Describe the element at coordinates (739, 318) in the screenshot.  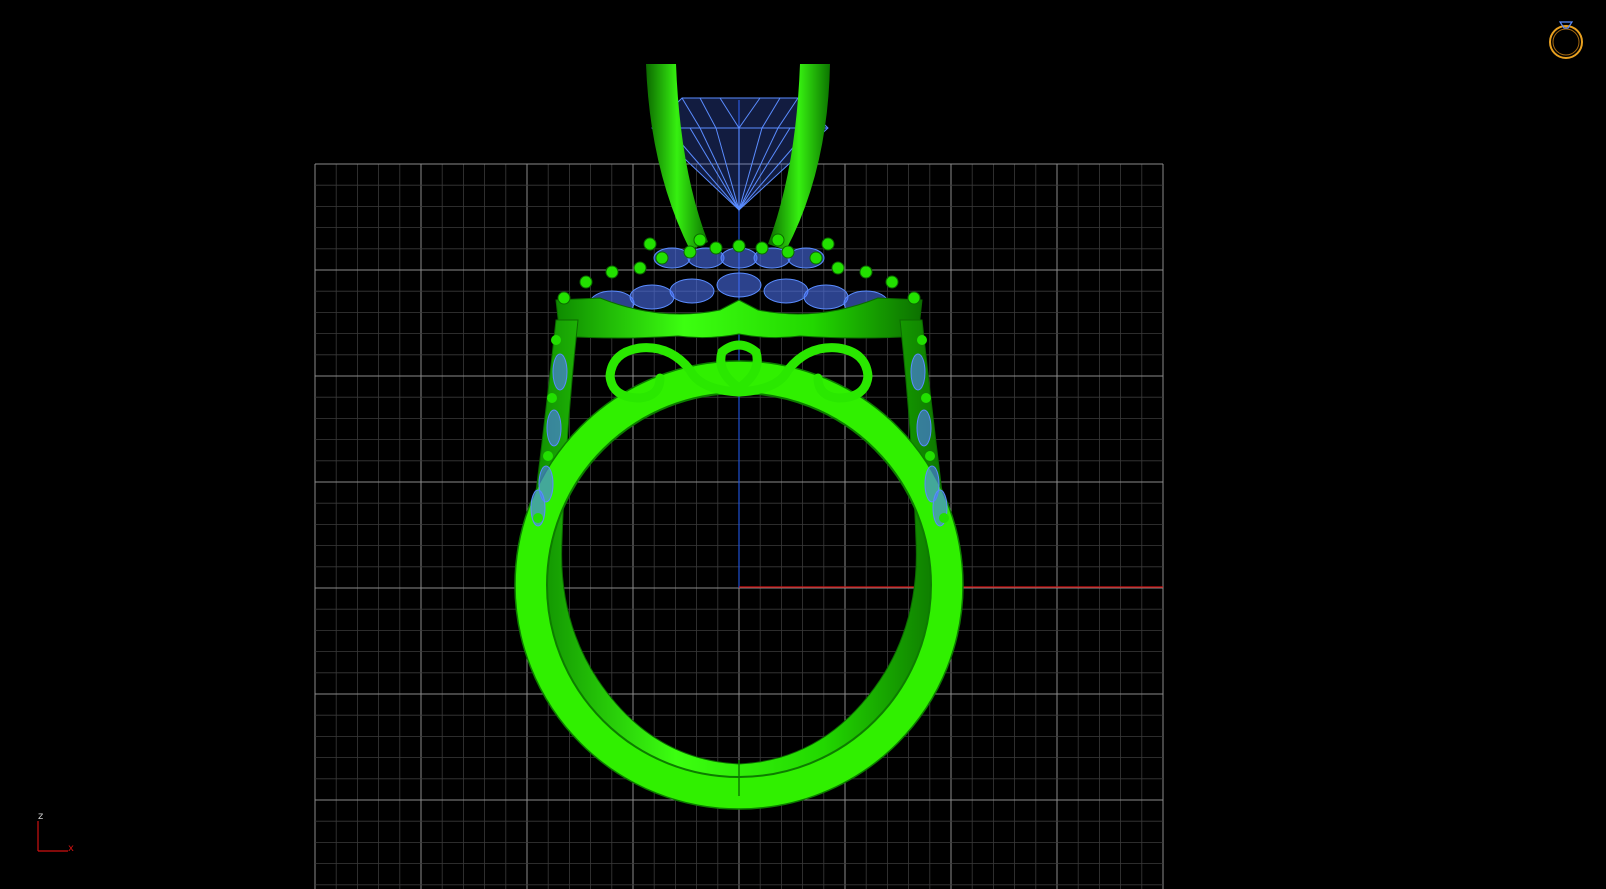
I see `halo-band` at that location.